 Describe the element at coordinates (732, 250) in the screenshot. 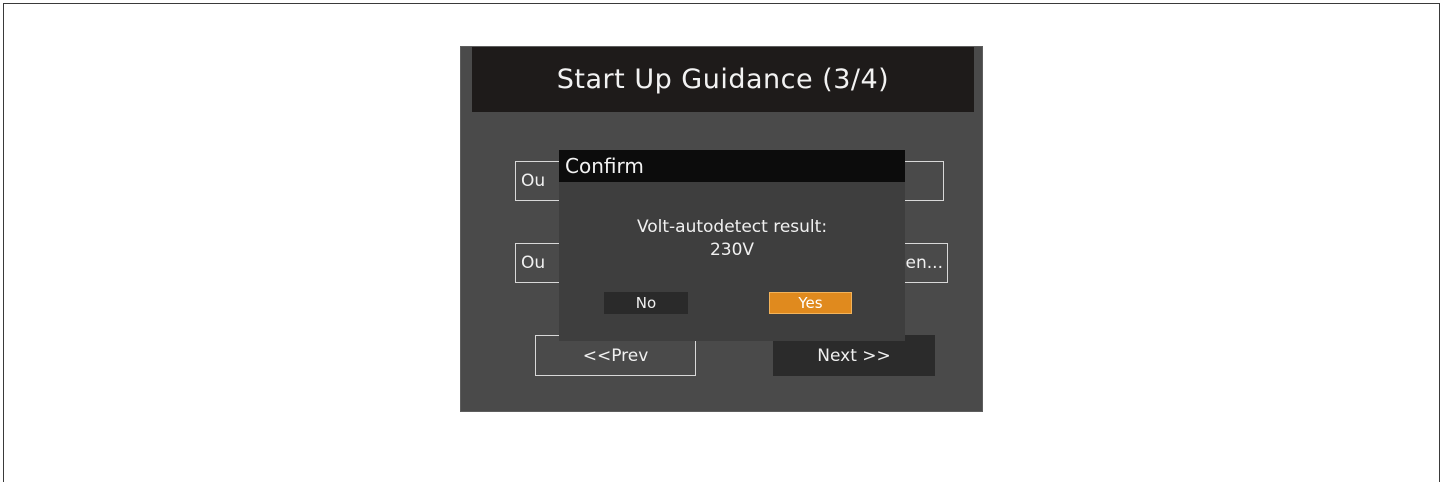

I see `dialog-message-line-2: 230V` at that location.